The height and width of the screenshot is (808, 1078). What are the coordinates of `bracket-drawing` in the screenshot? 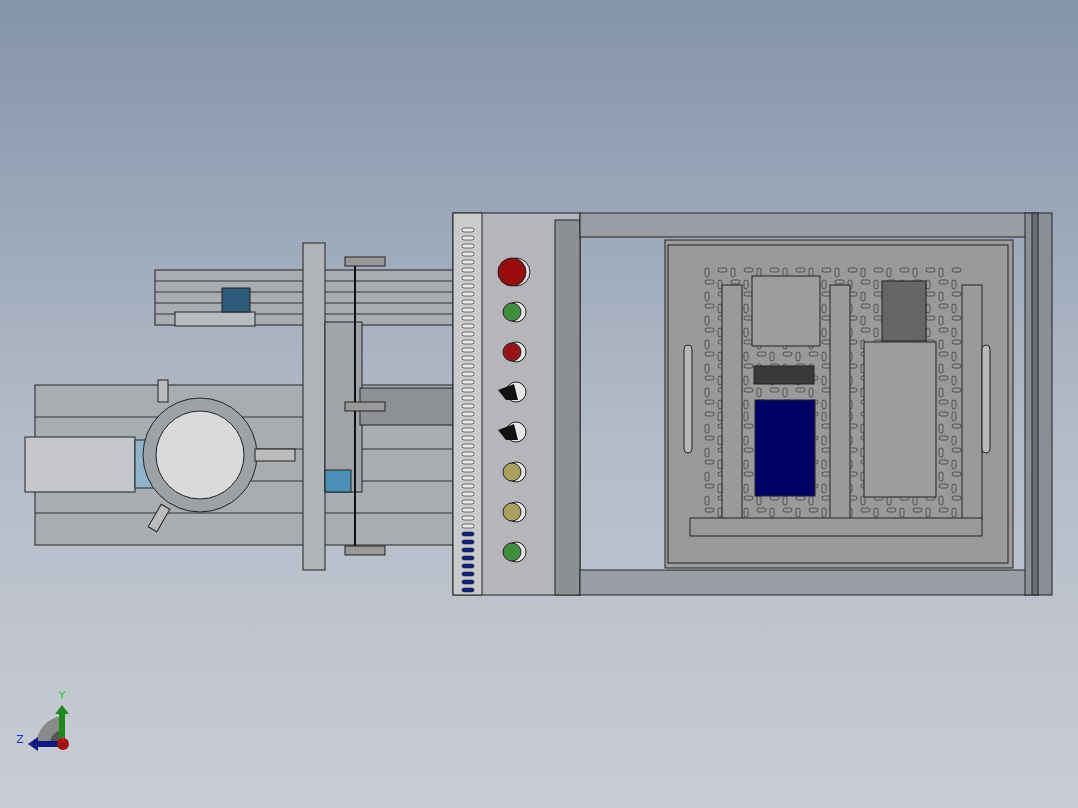 It's located at (236, 300).